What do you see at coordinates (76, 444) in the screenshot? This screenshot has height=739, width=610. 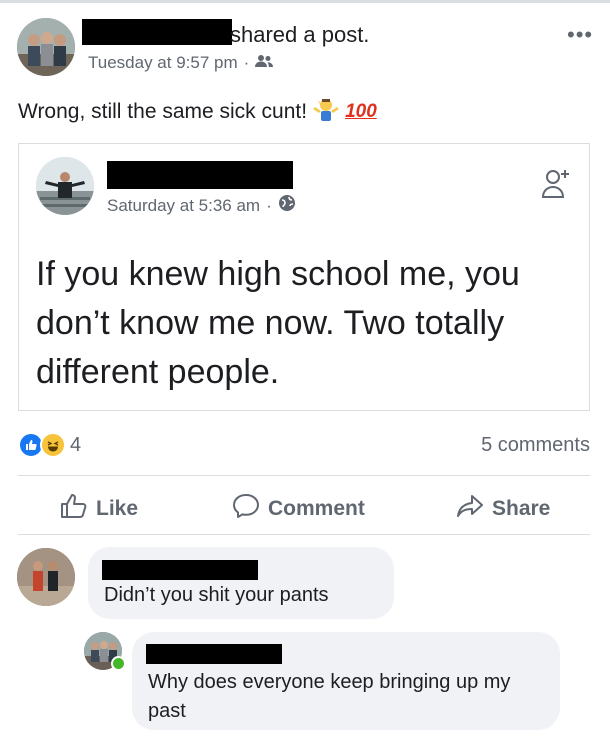 I see `reaction-count: 4` at bounding box center [76, 444].